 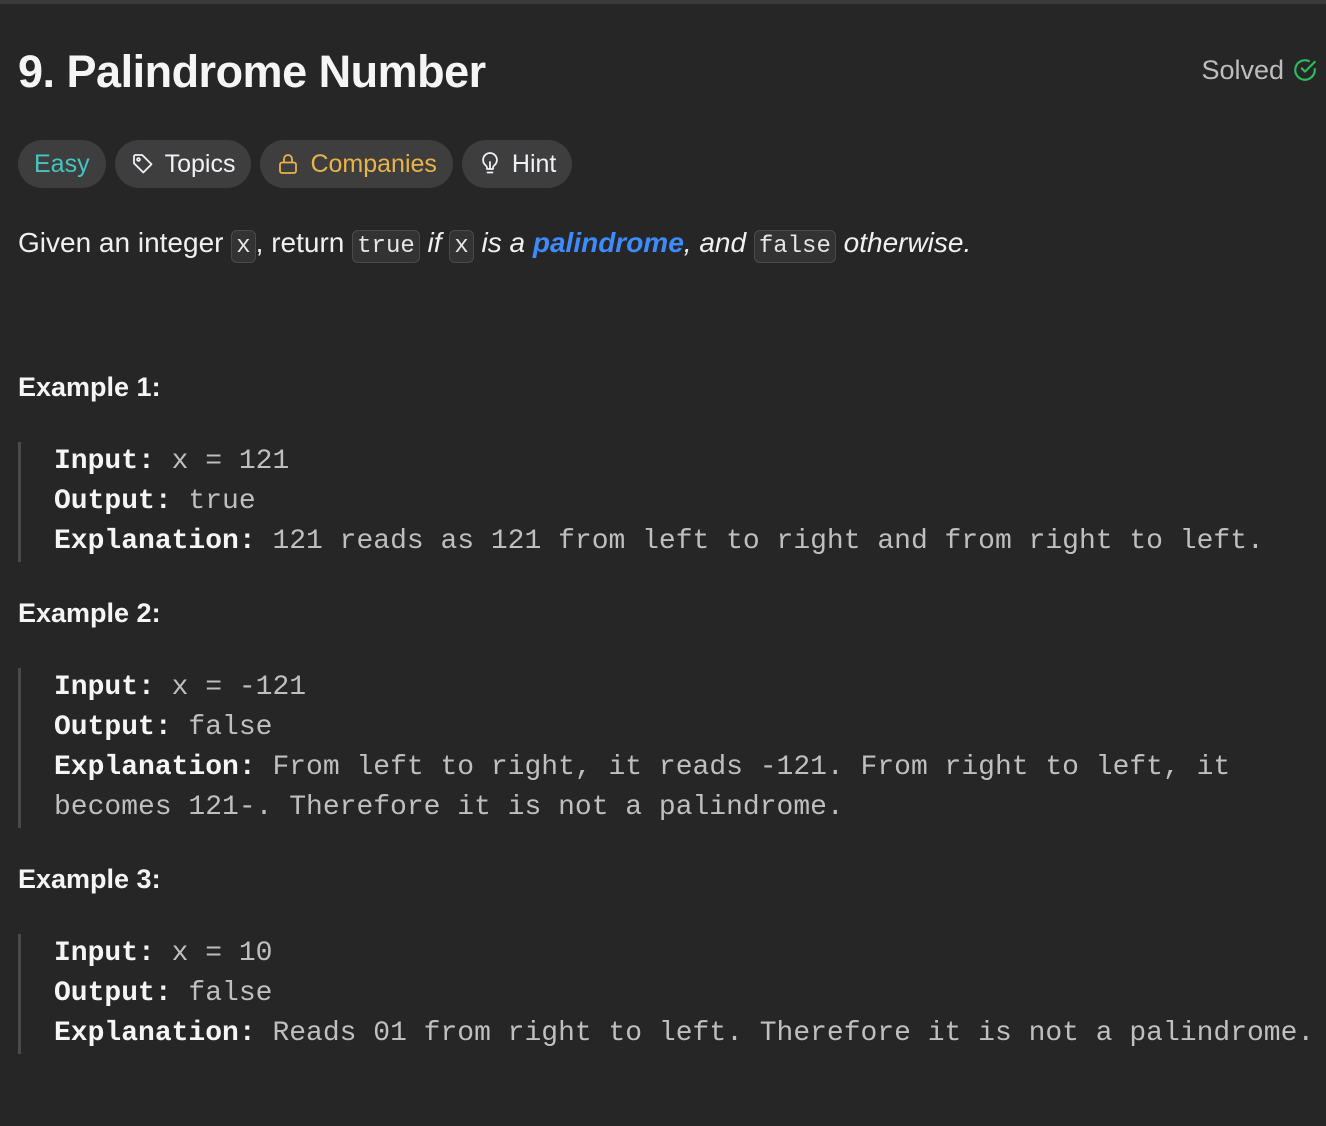 What do you see at coordinates (230, 687) in the screenshot?
I see `input-value: x = -121` at bounding box center [230, 687].